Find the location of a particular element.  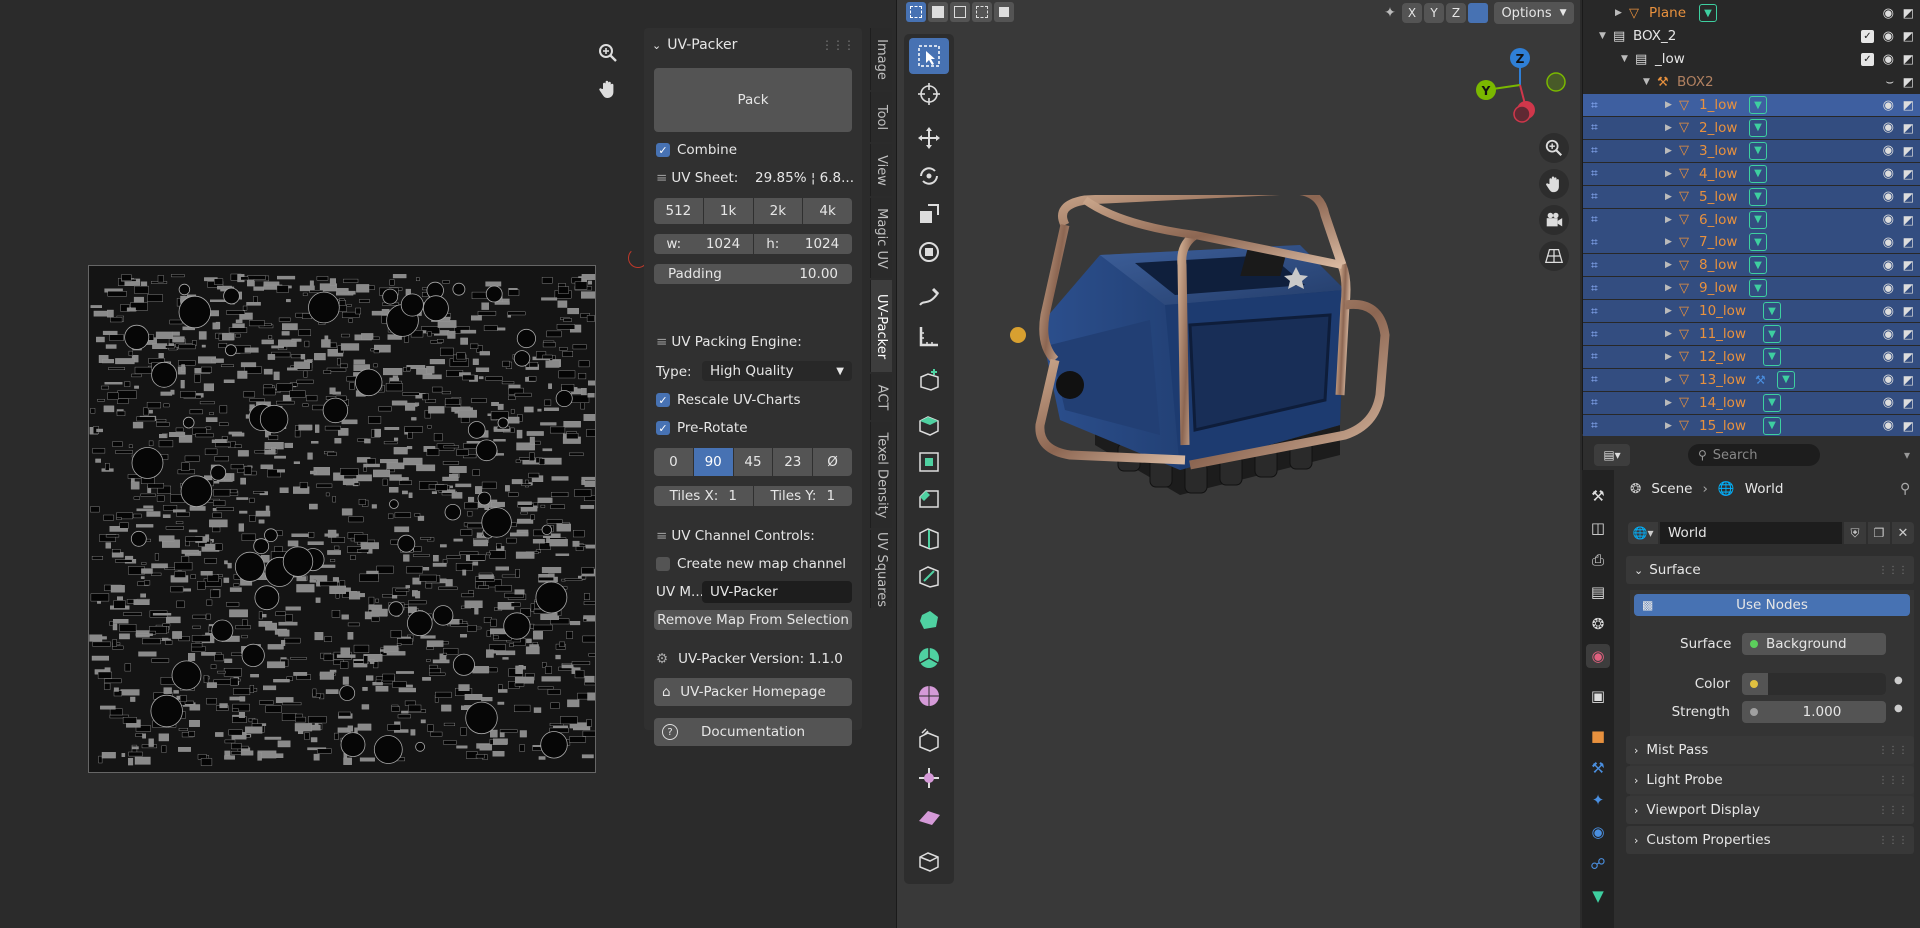

size-2k-button: 2k is located at coordinates (778, 211).